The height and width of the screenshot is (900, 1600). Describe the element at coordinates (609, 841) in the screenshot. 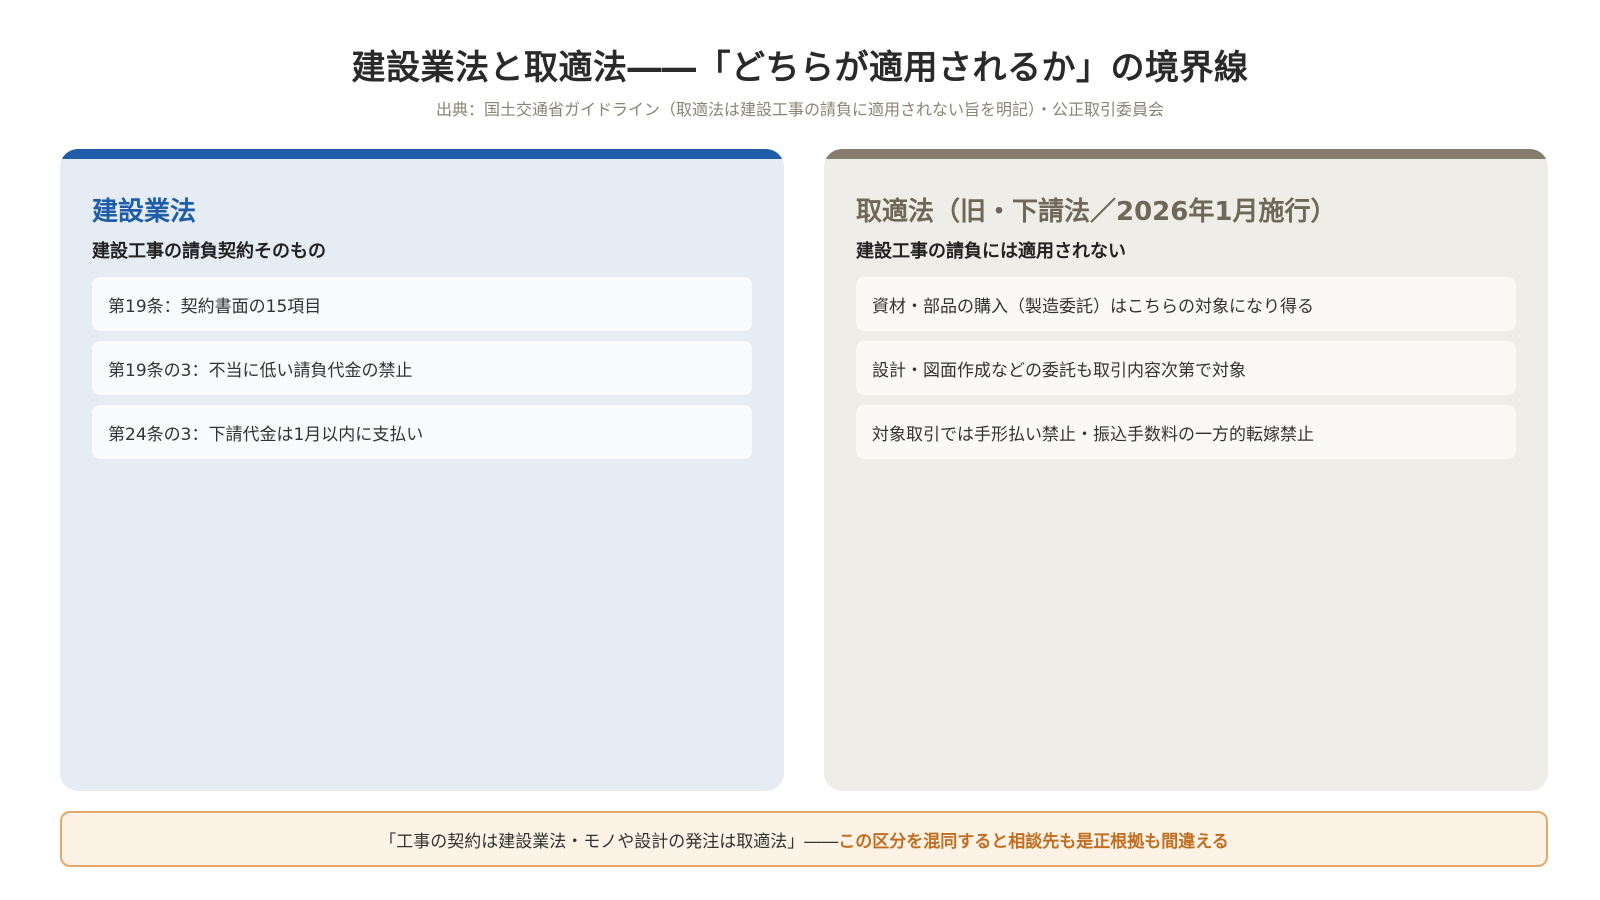

I see `callout-text: 「工事の契約は建設業法・モノや設計の発注は取適法」――` at that location.